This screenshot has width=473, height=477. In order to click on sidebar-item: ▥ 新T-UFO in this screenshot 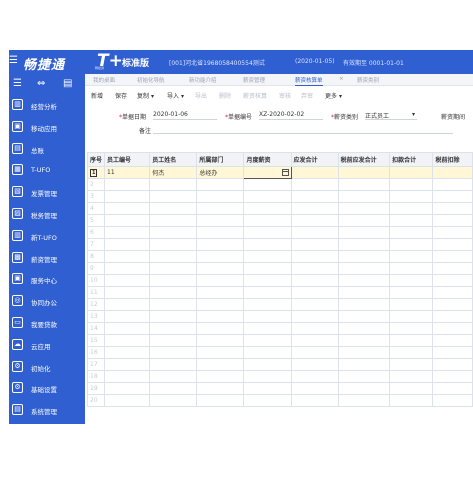, I will do `click(47, 236)`.